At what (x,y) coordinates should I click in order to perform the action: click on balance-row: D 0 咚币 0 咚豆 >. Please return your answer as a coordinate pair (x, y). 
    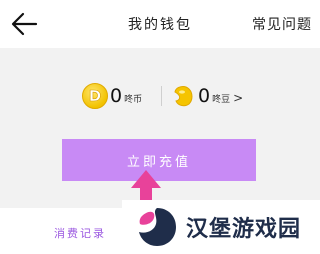
    Looking at the image, I should click on (160, 96).